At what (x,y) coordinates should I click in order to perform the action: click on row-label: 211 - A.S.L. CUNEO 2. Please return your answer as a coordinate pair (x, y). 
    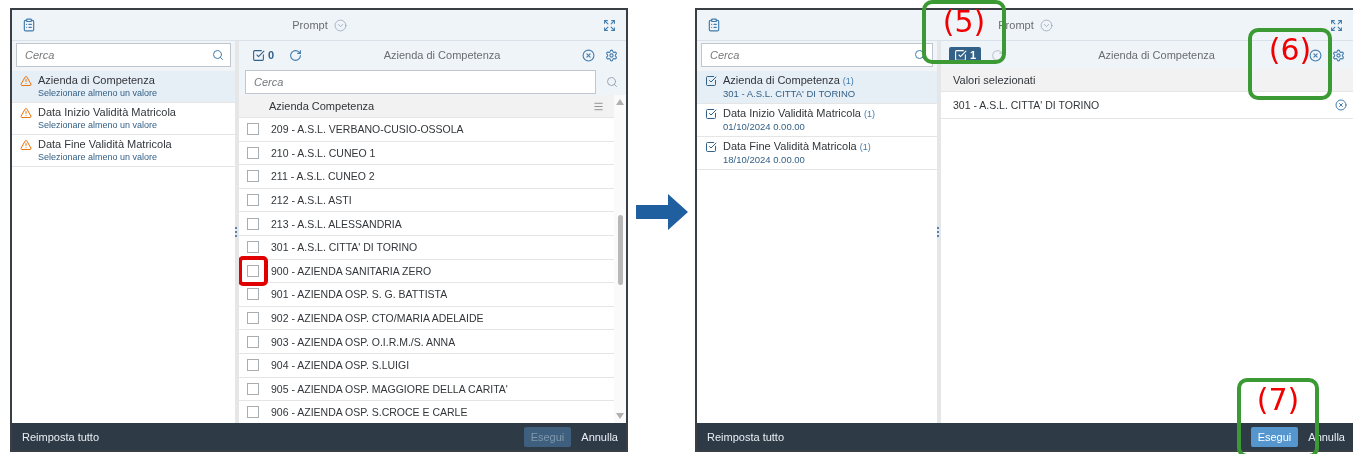
    Looking at the image, I should click on (323, 176).